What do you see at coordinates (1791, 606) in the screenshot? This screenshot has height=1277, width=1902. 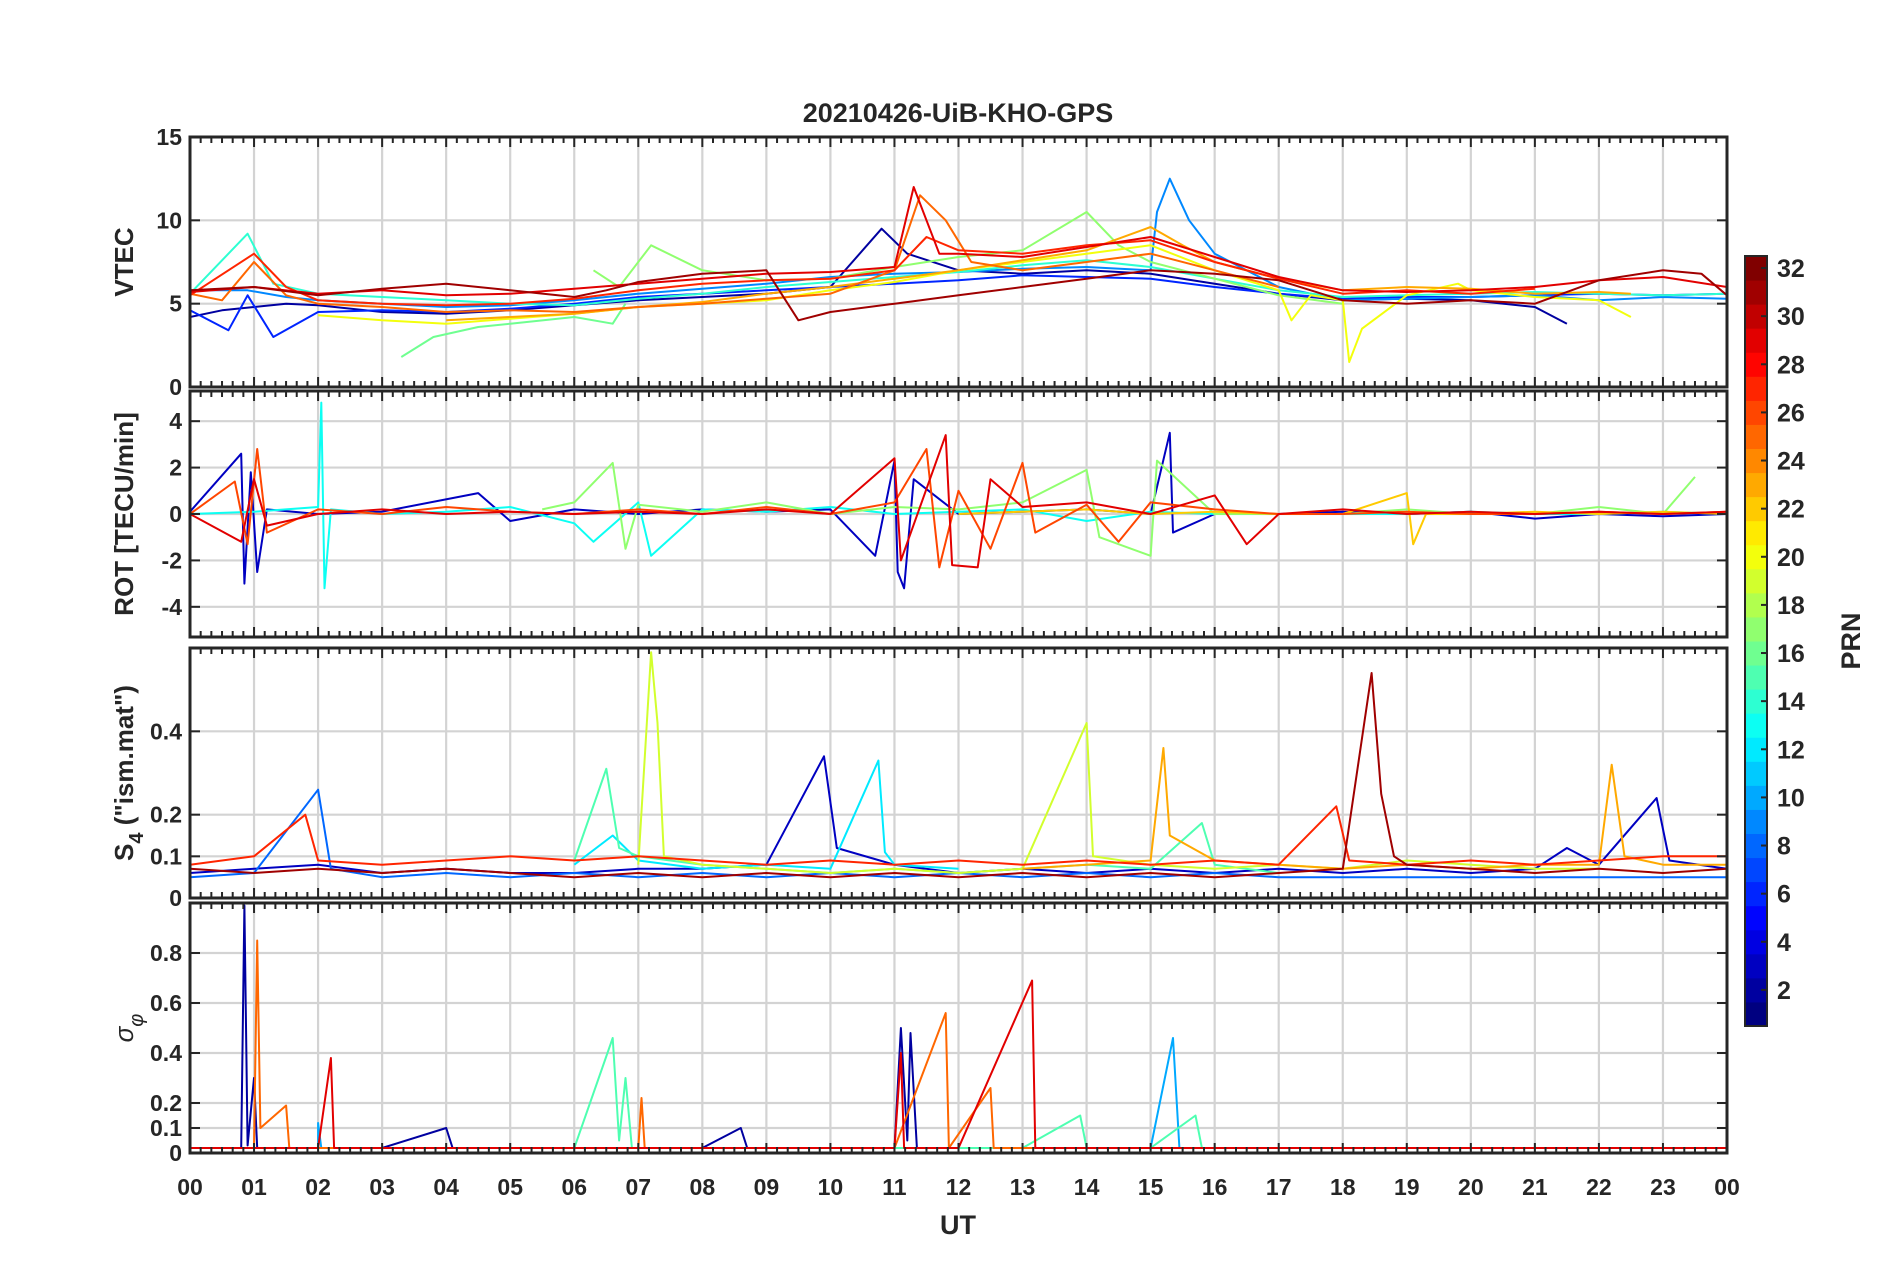 I see `colorbar-tick-label-18: 18` at bounding box center [1791, 606].